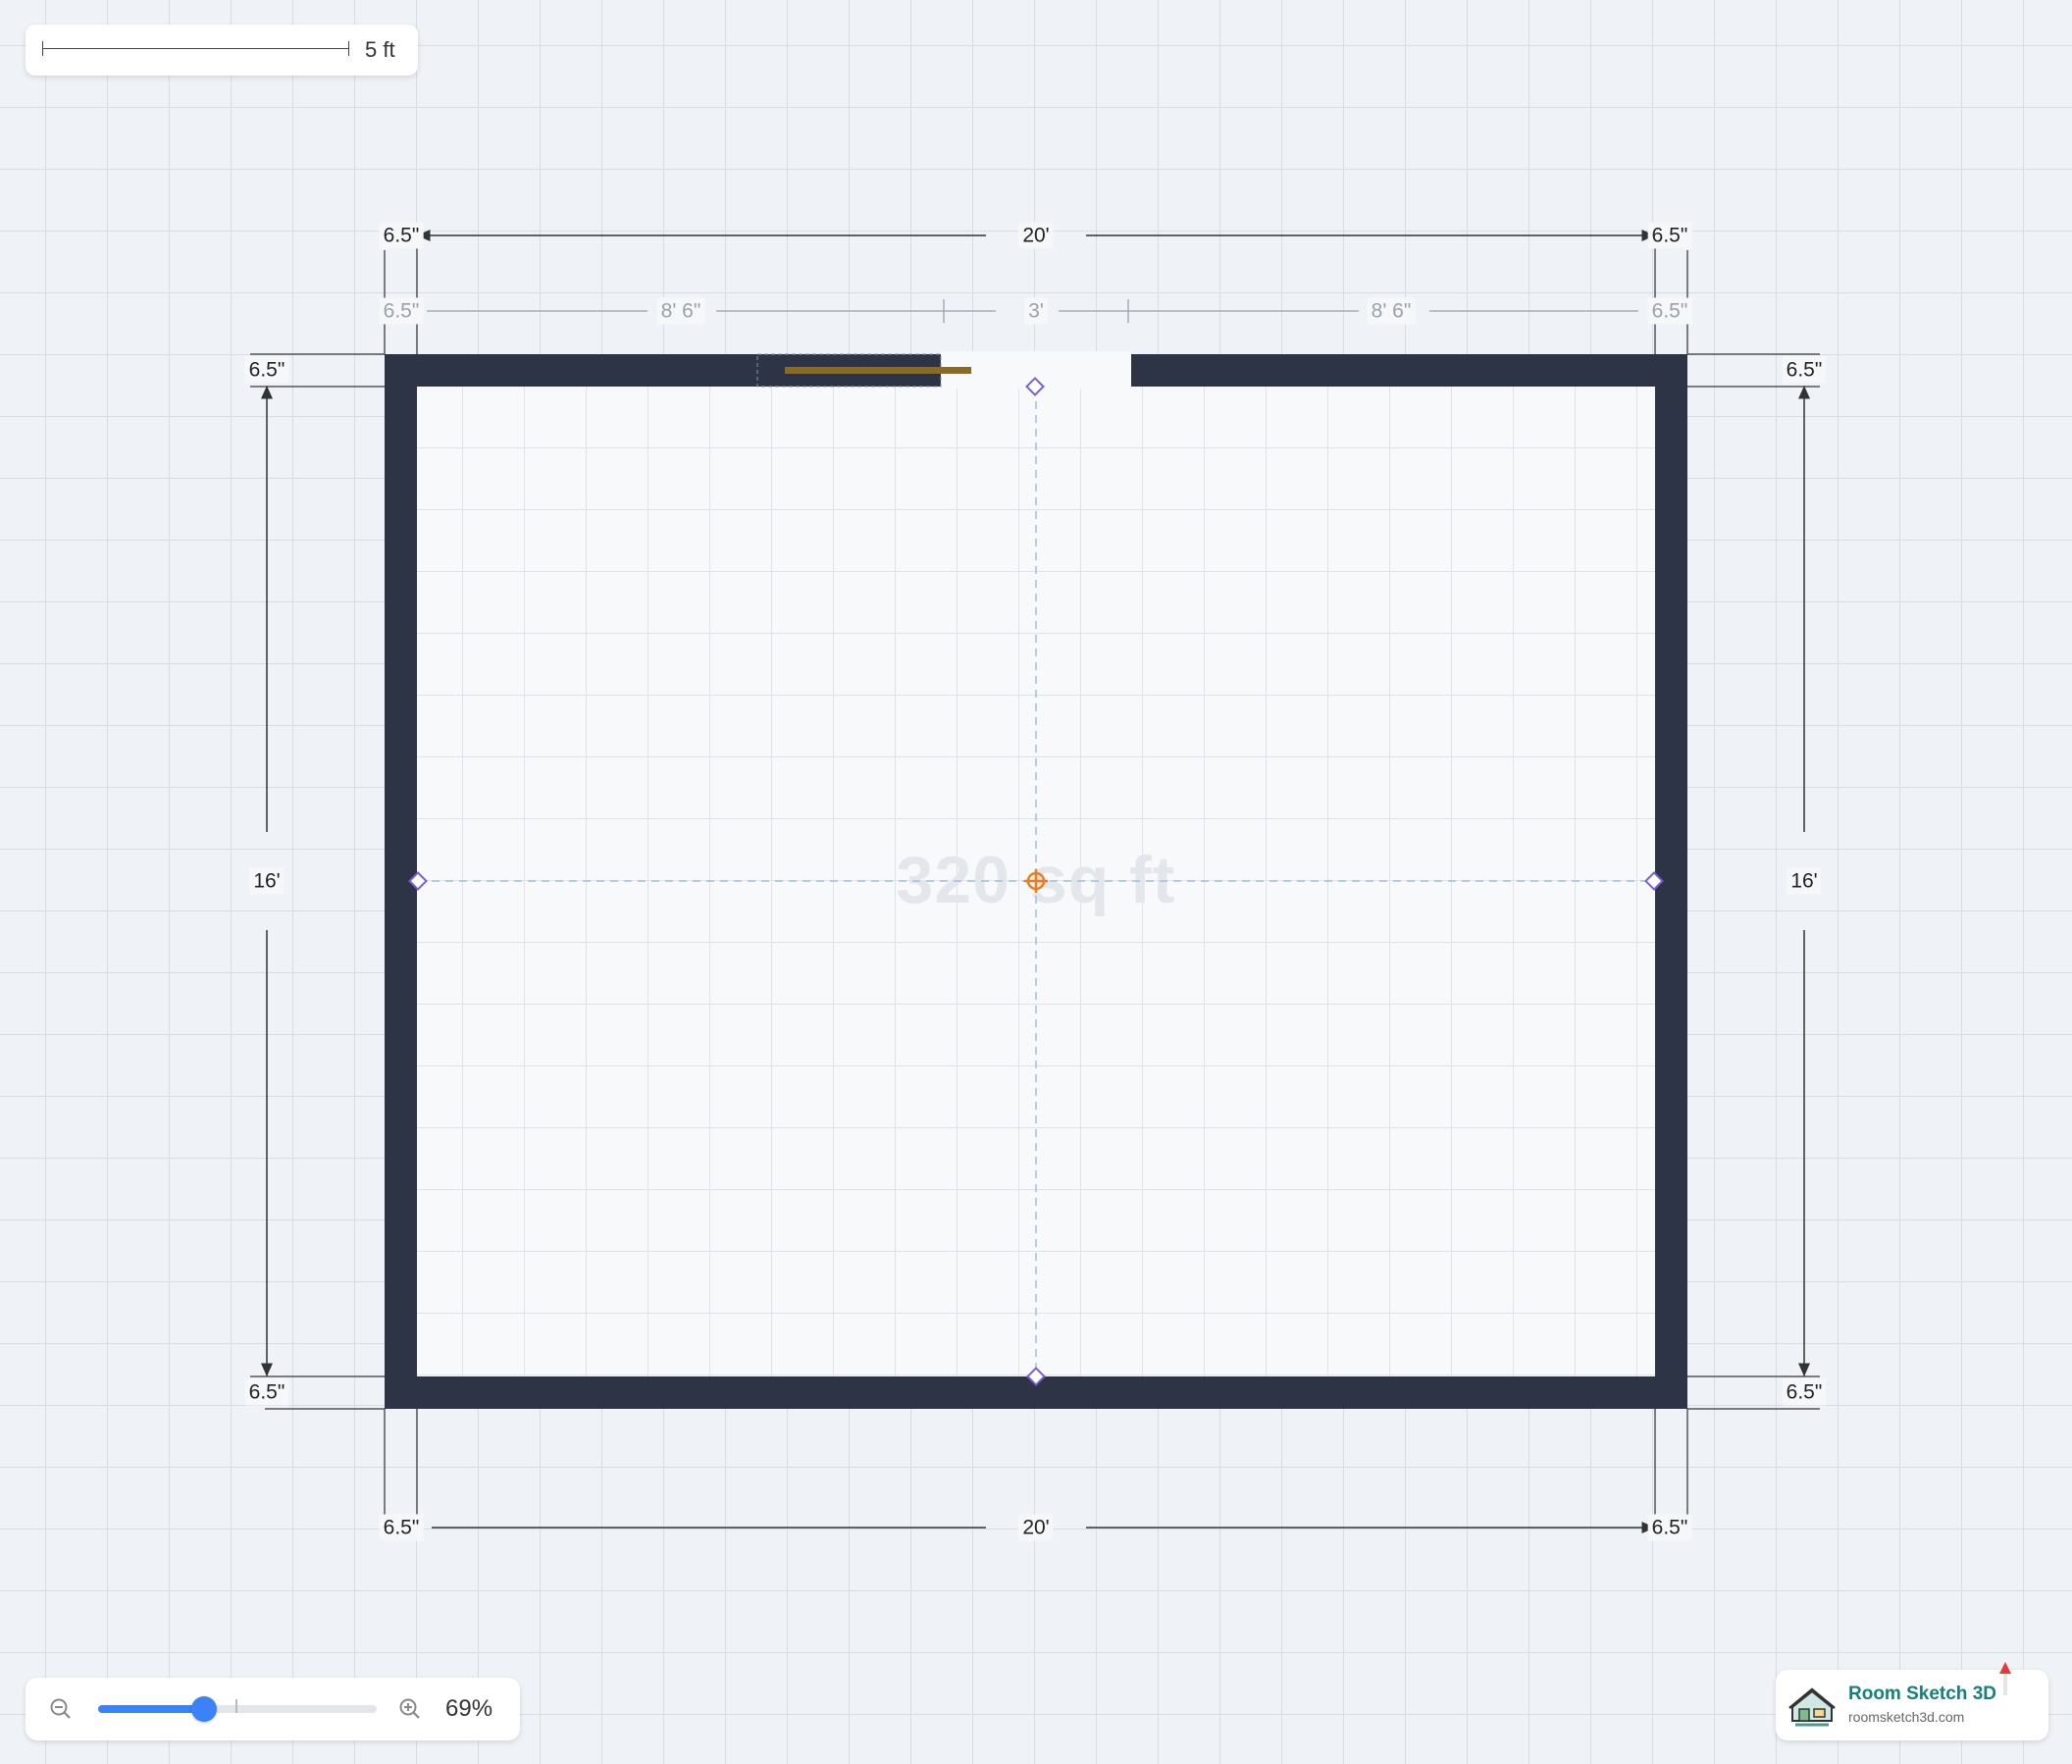  What do you see at coordinates (401, 235) in the screenshot?
I see `dim-top-left-end: 6.5"` at bounding box center [401, 235].